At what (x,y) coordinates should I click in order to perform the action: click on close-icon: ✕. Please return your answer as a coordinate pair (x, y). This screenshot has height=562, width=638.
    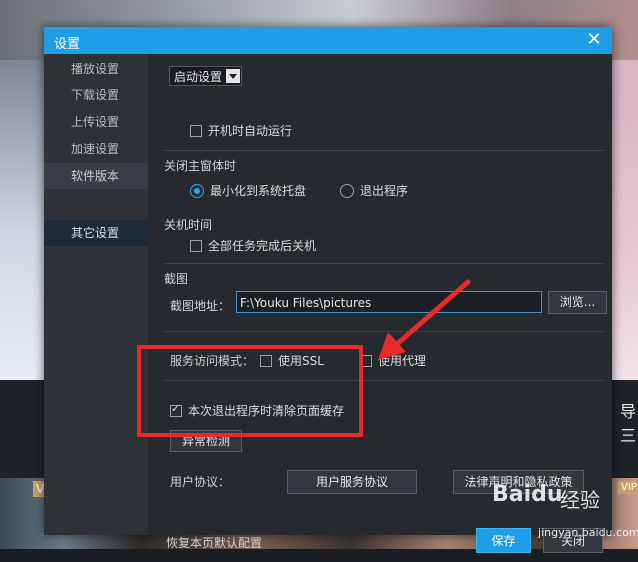
    Looking at the image, I should click on (594, 40).